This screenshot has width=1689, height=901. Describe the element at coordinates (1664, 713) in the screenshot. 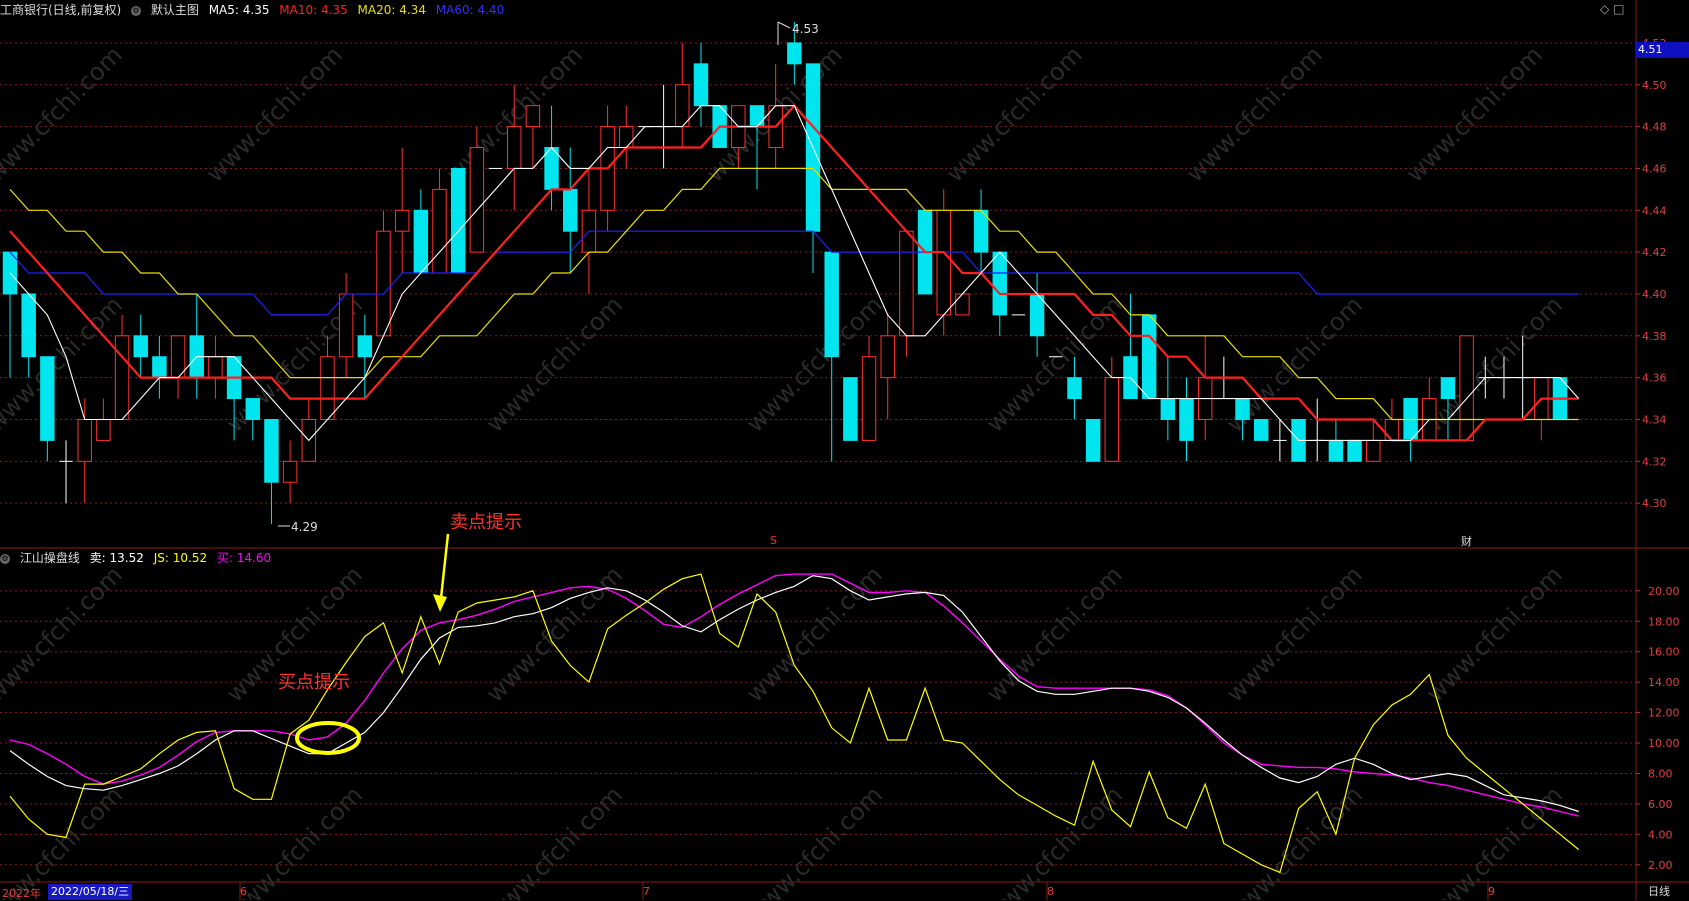

I see `sub-y-tick-label: 12.00` at that location.